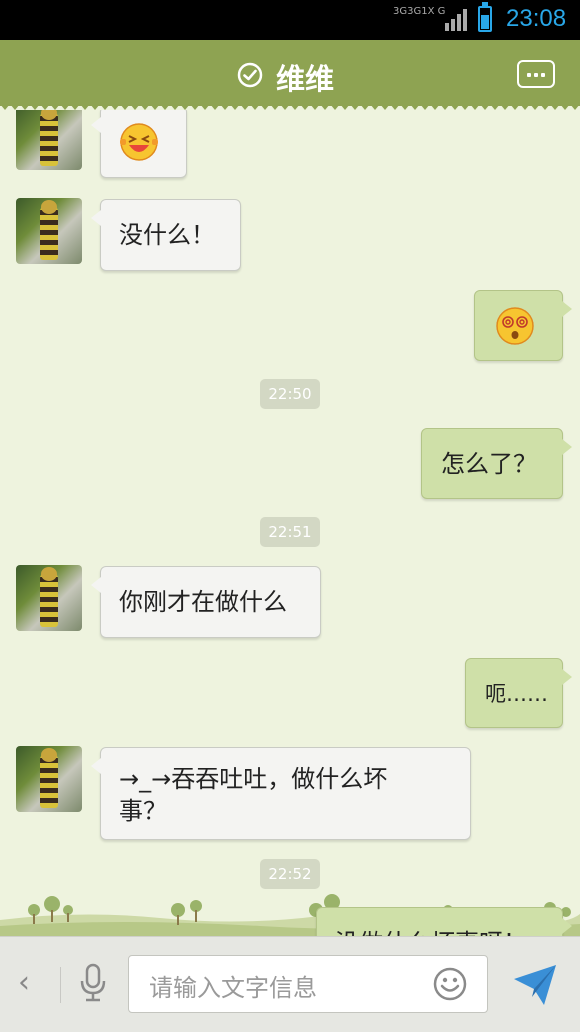 Image resolution: width=580 pixels, height=1032 pixels. I want to click on send-icon, so click(535, 984).